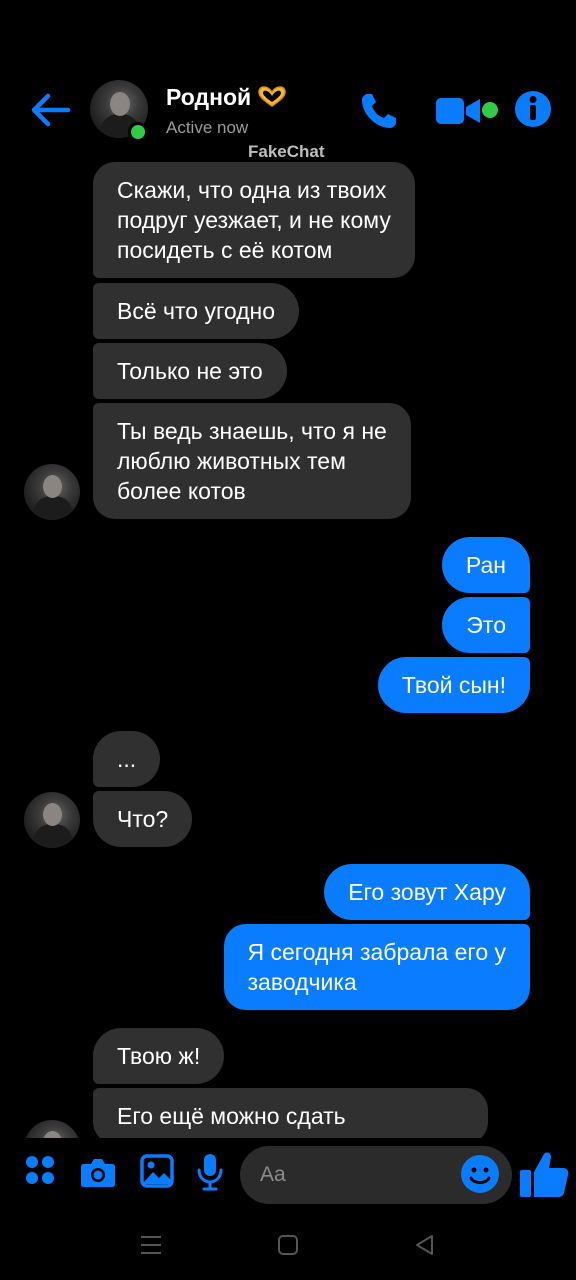 This screenshot has width=576, height=1280. Describe the element at coordinates (151, 1245) in the screenshot. I see `recent-apps-icon` at that location.